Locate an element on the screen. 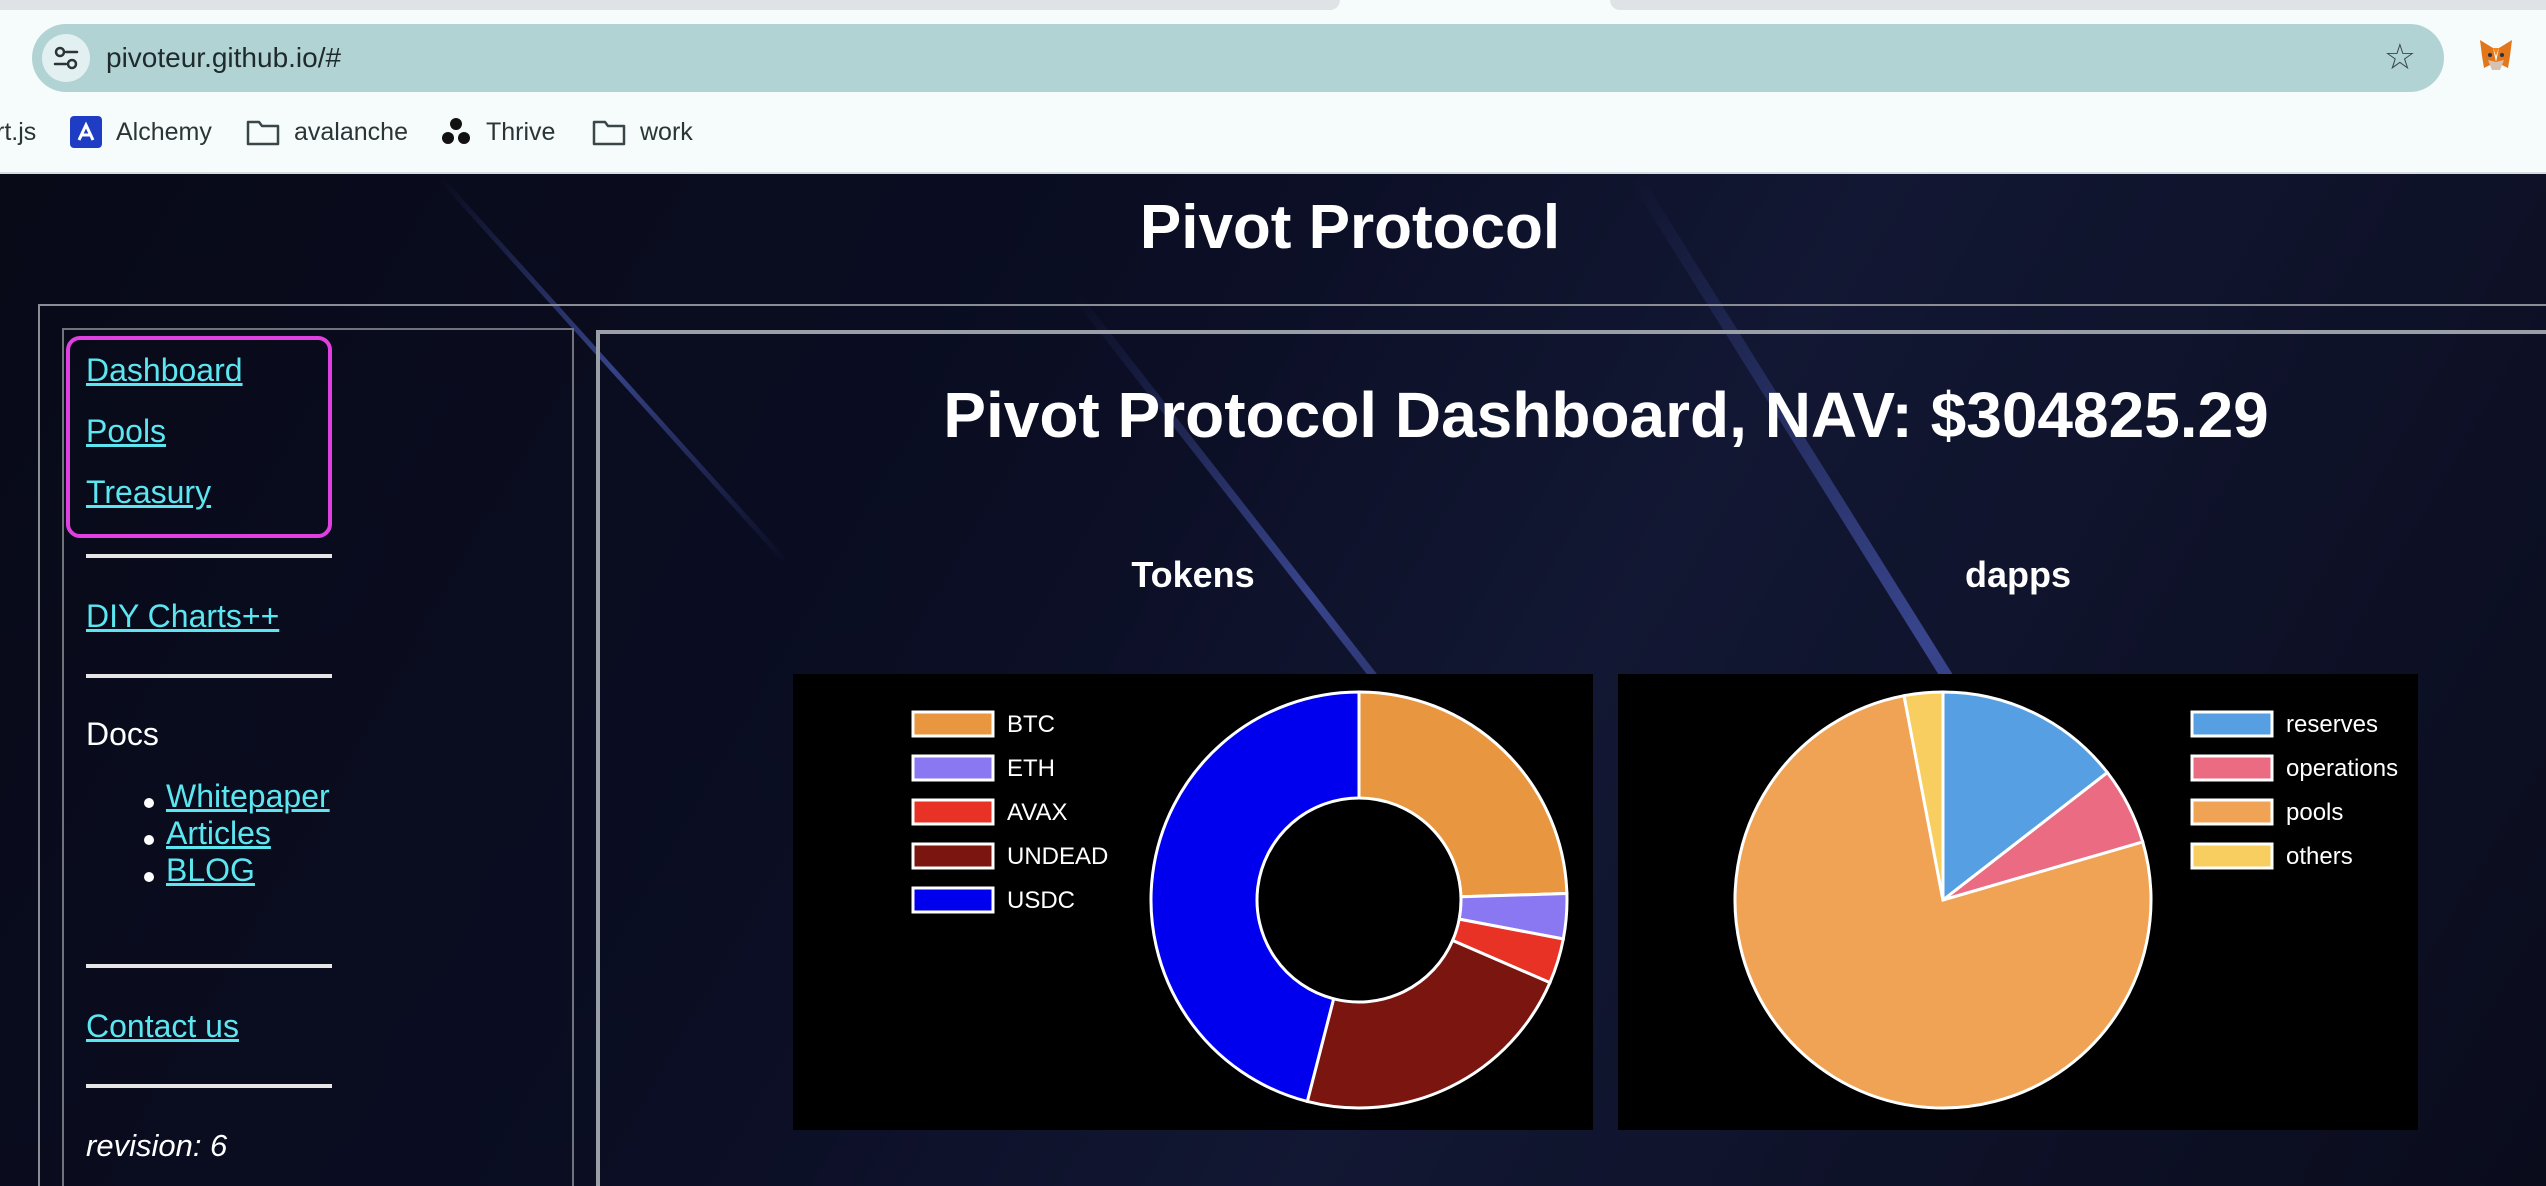 The image size is (2546, 1186). dapps-pie-svg: reserves operations pools others is located at coordinates (2065, 900).